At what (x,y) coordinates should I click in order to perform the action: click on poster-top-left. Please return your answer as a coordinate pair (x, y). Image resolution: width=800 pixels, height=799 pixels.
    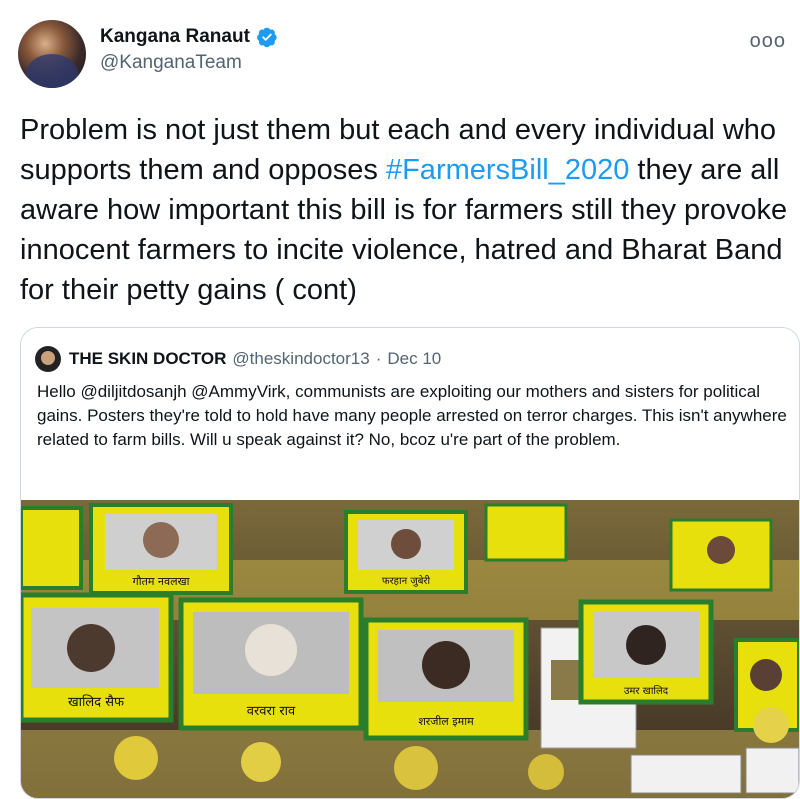
    Looking at the image, I should click on (52, 548).